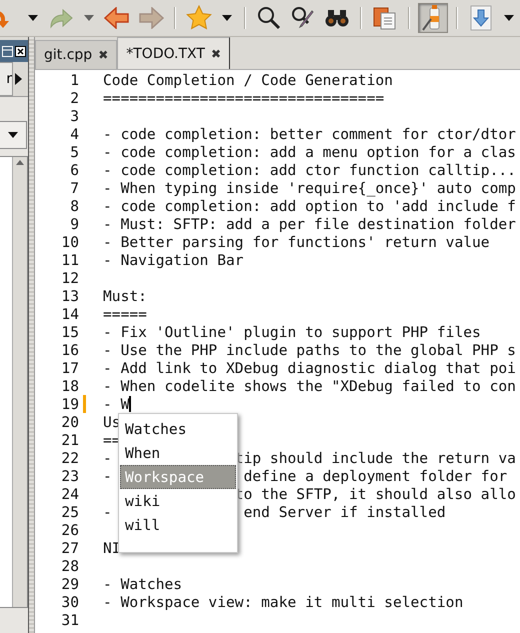 The image size is (520, 633). I want to click on editor-tab: *TODO.TXT ✖, so click(173, 53).